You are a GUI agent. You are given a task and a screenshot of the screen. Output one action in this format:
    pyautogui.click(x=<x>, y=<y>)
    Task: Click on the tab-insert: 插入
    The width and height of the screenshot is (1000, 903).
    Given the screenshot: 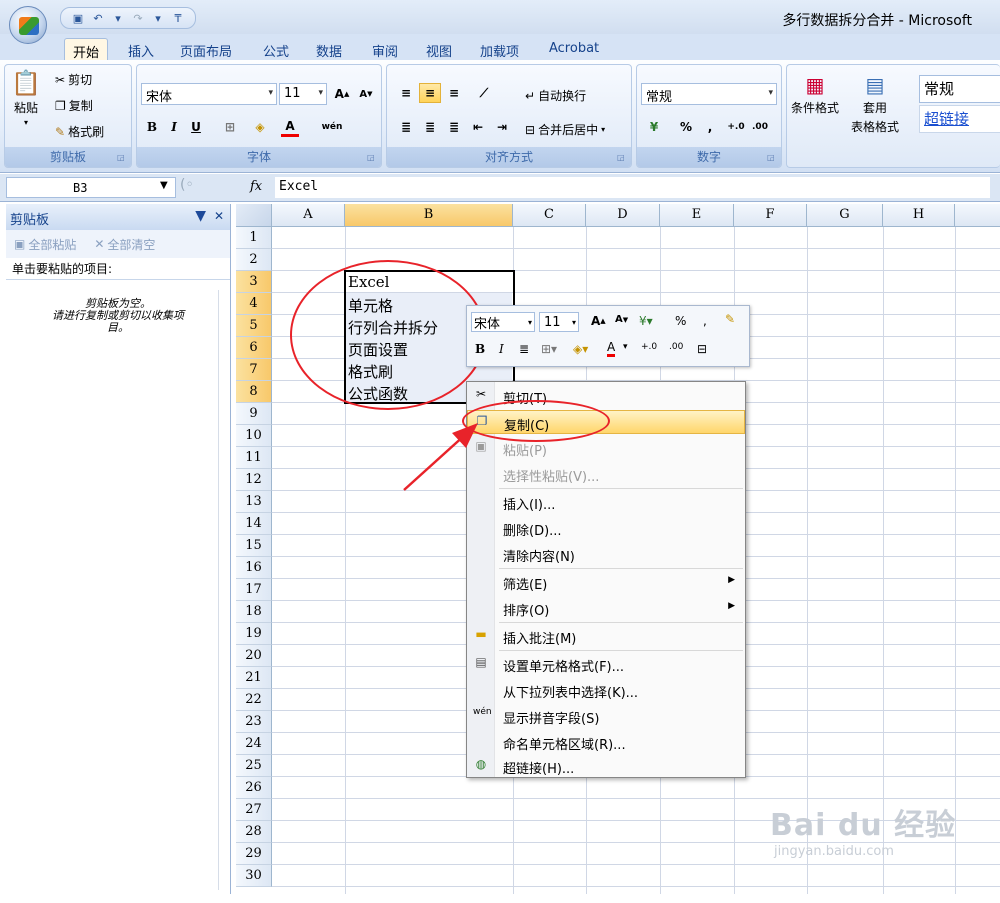 What is the action you would take?
    pyautogui.click(x=141, y=49)
    